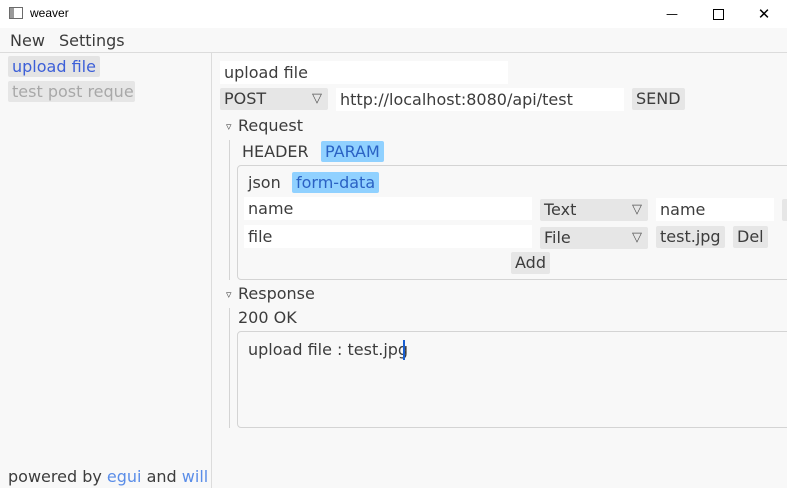 Image resolution: width=787 pixels, height=488 pixels. I want to click on url-input: http://localhost:8080/api/test, so click(480, 99).